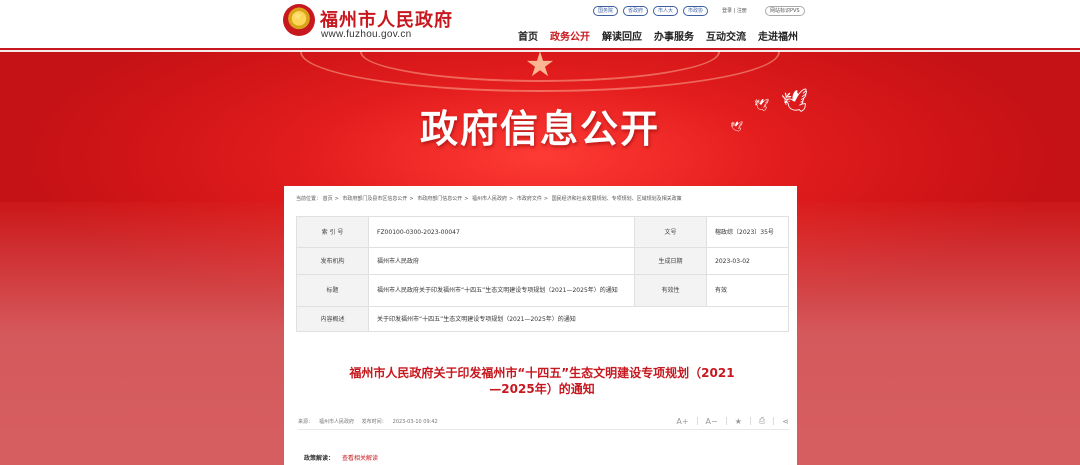  I want to click on top-link-peoples-congress: 市人大, so click(666, 11).